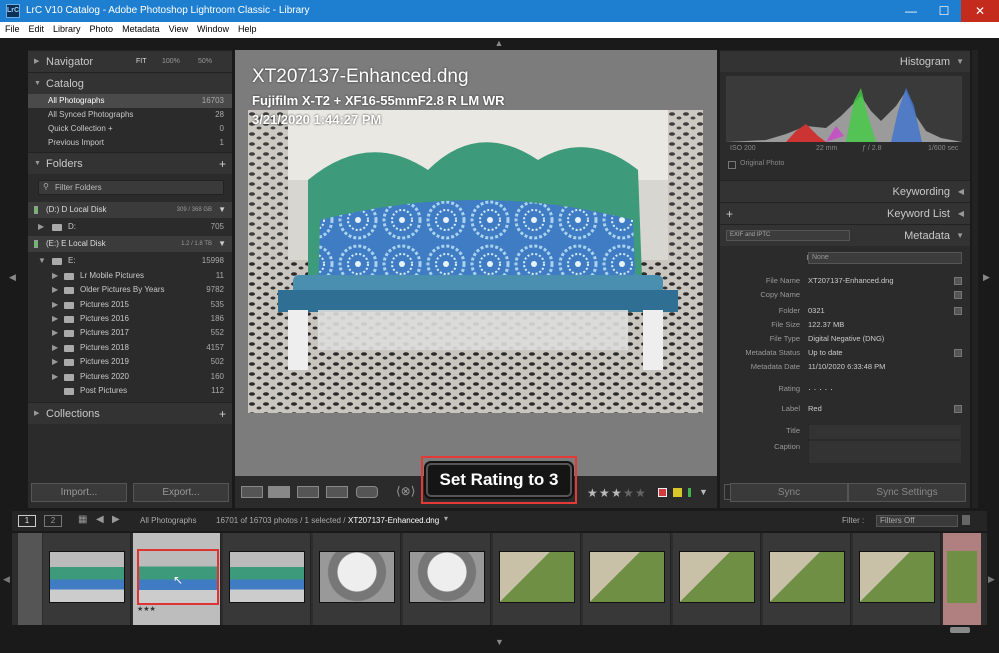  I want to click on filmstrip-left-arrow-icon: ◀, so click(6, 579).